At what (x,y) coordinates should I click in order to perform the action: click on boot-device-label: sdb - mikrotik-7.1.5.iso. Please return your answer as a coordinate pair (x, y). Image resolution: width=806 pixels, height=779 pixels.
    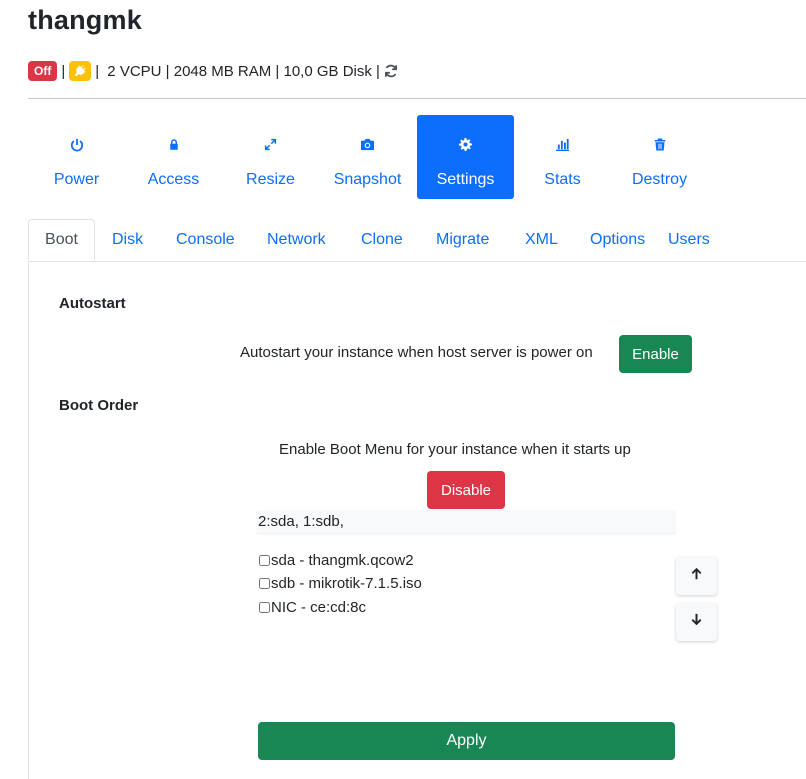
    Looking at the image, I should click on (346, 583).